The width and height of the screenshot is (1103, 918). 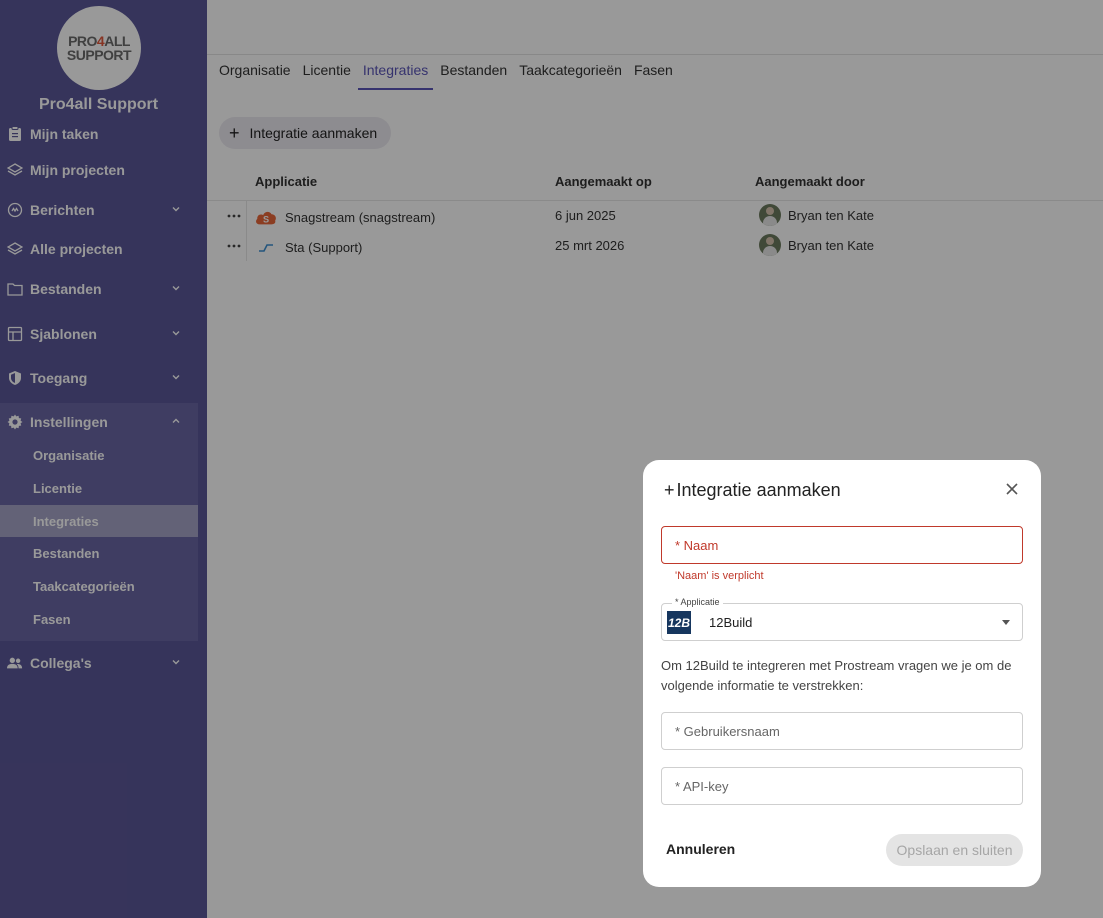 I want to click on dialog-title: + Integratie aanmaken, so click(x=752, y=490).